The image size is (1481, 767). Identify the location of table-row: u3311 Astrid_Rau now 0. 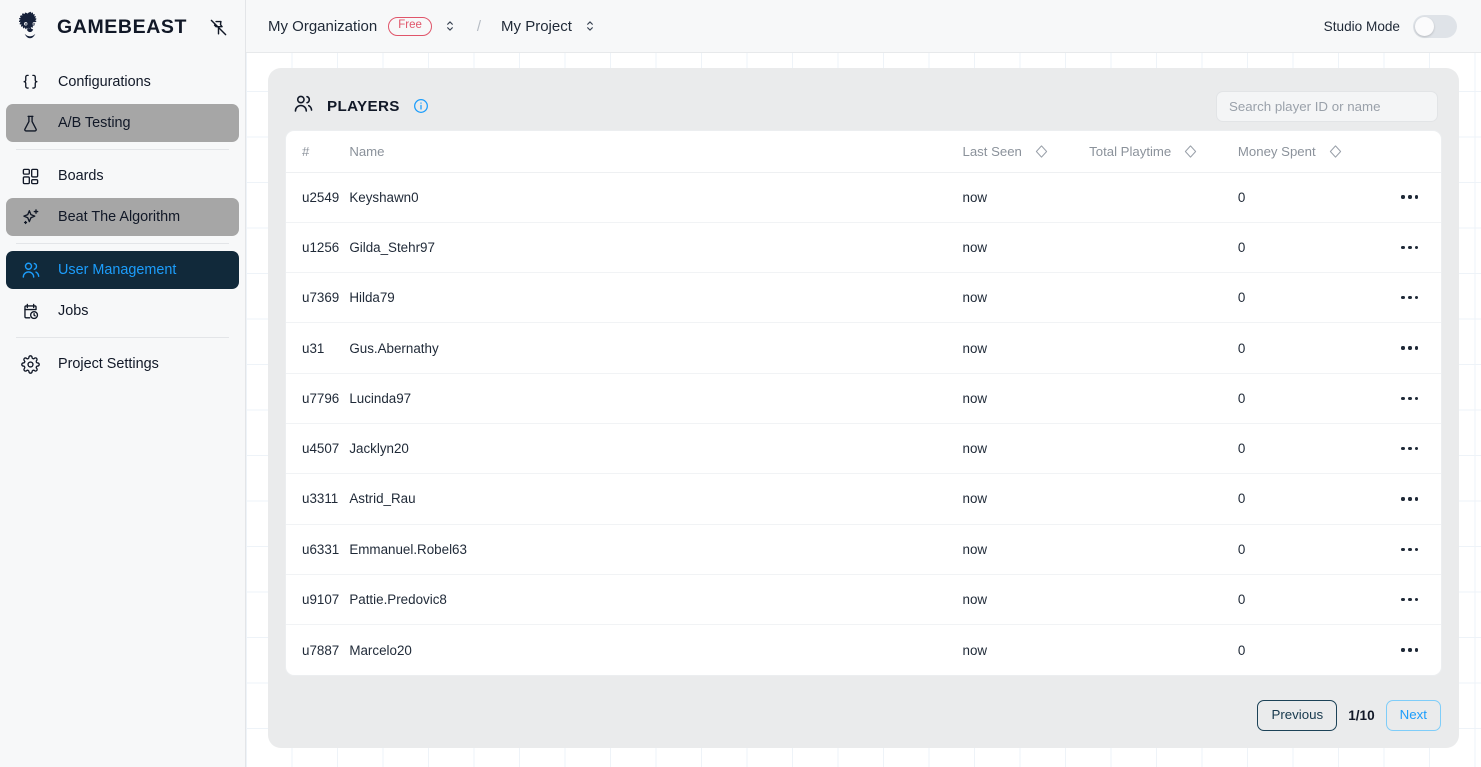
(863, 499).